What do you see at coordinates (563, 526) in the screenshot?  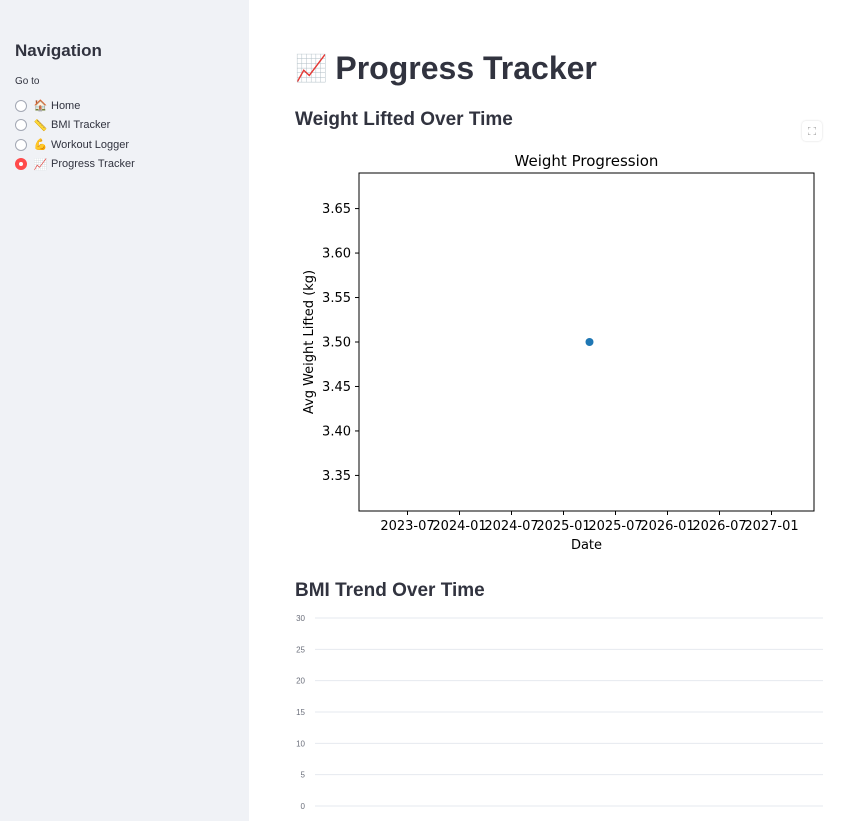 I see `x-tick-label: 2025-01` at bounding box center [563, 526].